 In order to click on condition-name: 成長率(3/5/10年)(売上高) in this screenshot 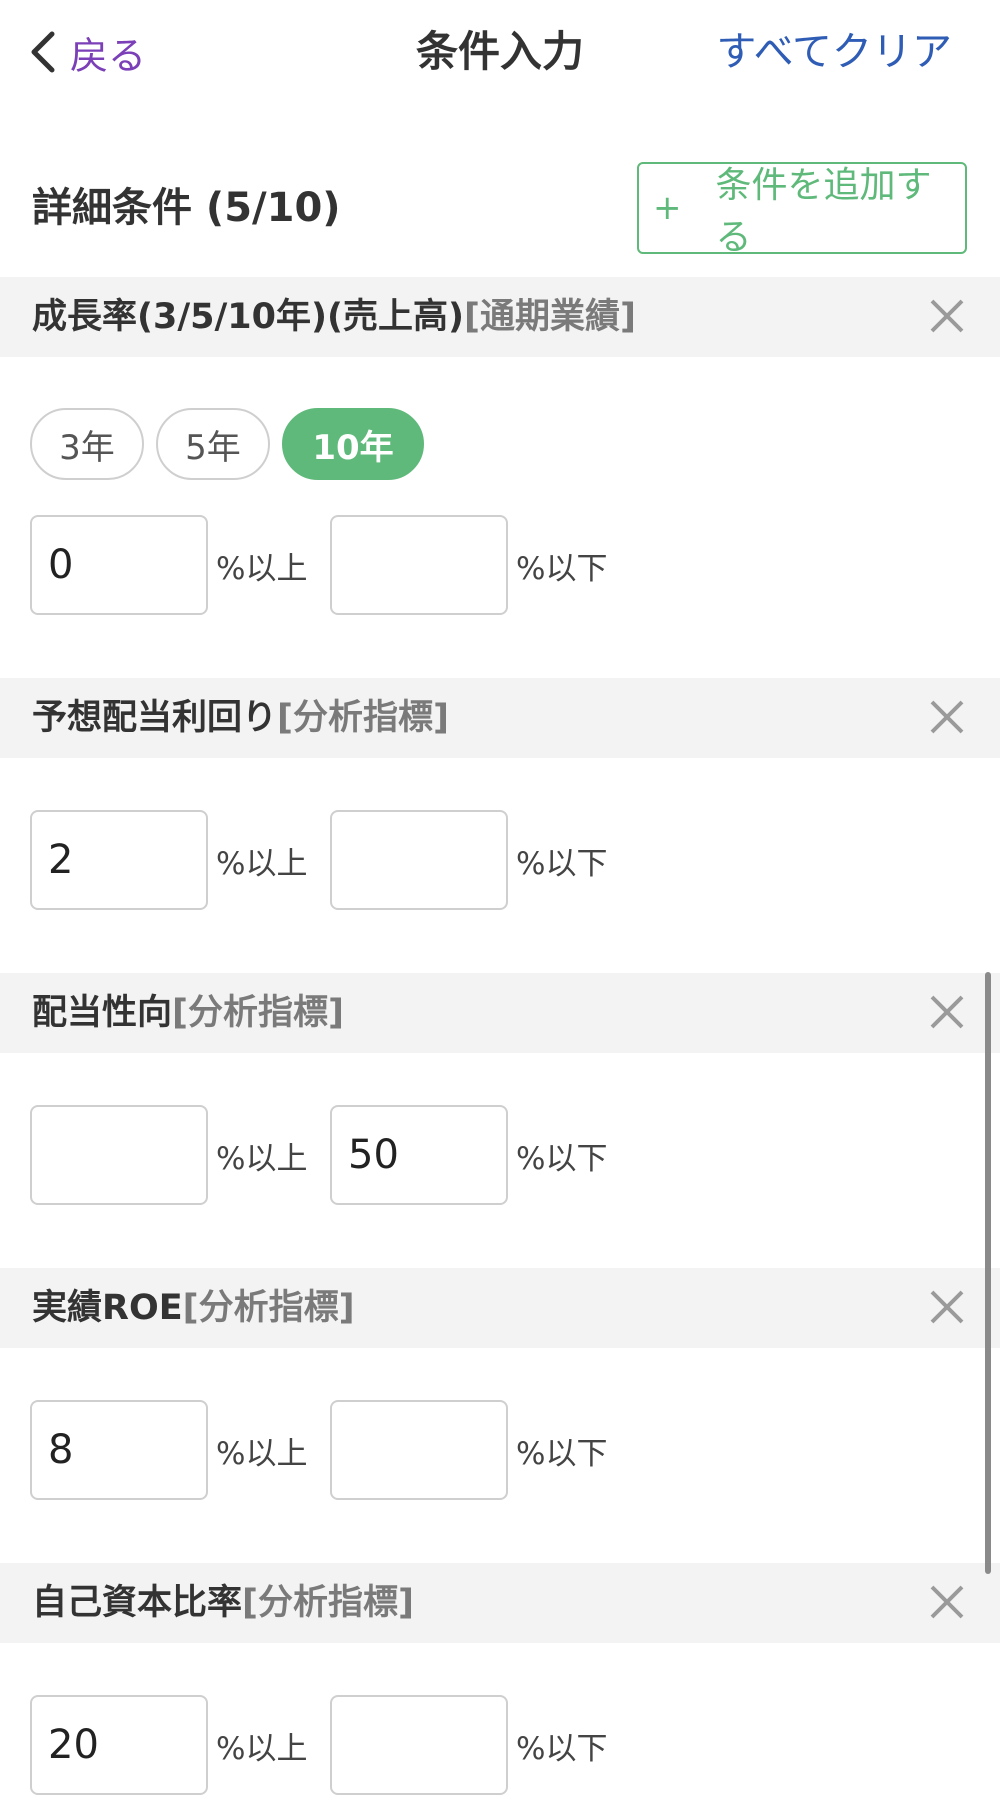, I will do `click(248, 317)`.